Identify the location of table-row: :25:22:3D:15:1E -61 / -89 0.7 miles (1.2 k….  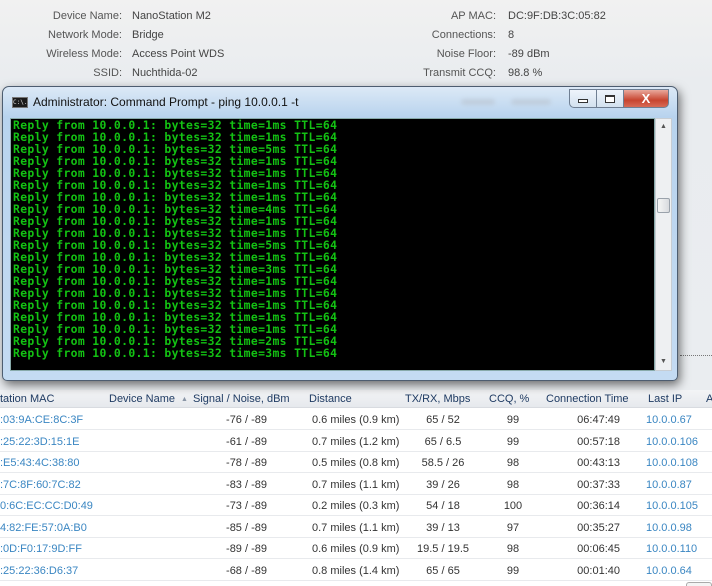
(356, 441).